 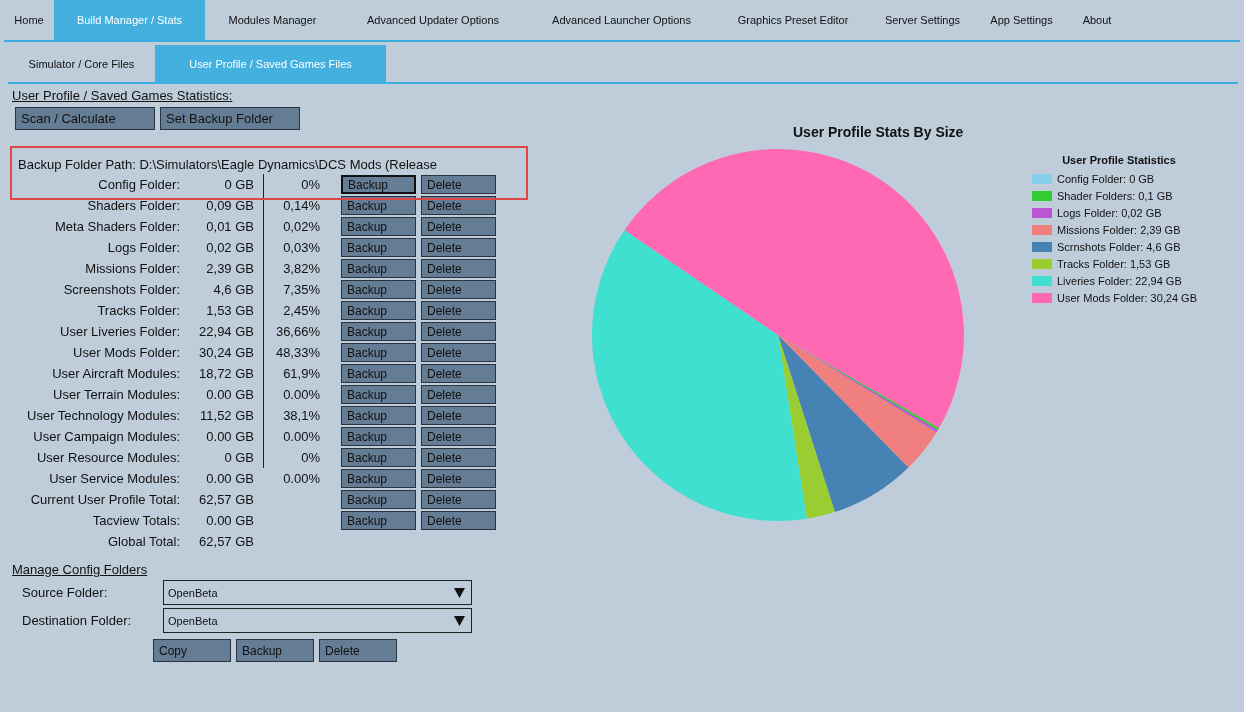 I want to click on action-button: Set Backup Folder, so click(x=230, y=118).